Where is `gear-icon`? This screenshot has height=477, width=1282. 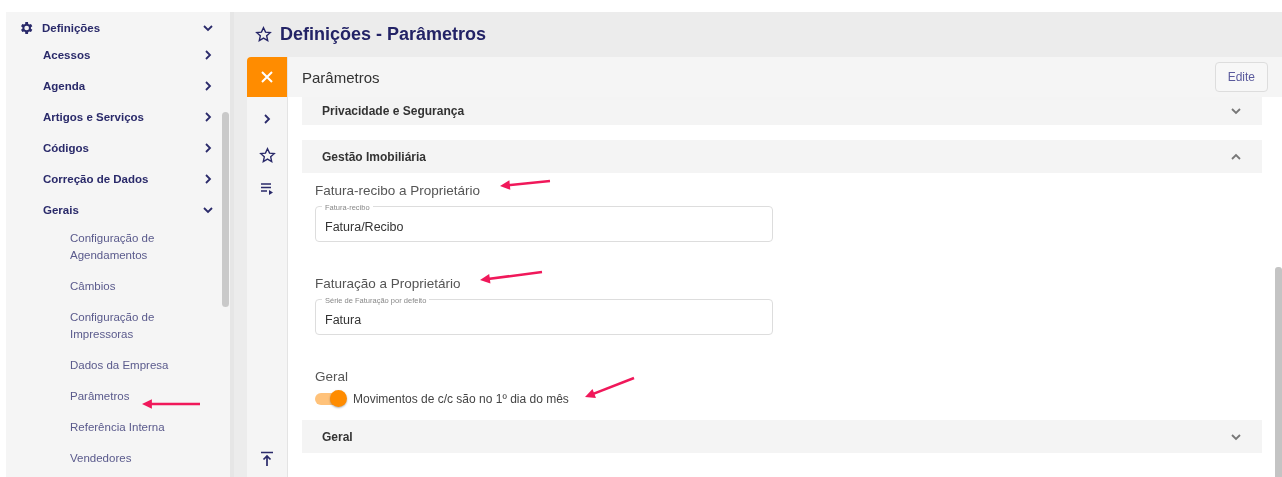 gear-icon is located at coordinates (26, 27).